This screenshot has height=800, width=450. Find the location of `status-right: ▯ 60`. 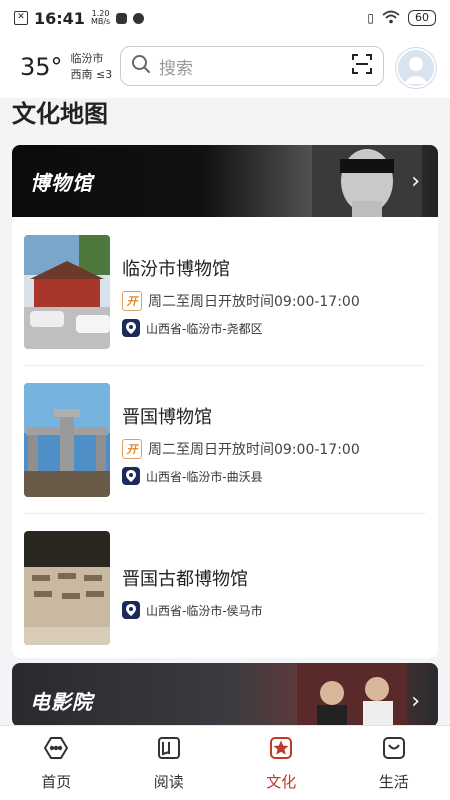

status-right: ▯ 60 is located at coordinates (401, 18).